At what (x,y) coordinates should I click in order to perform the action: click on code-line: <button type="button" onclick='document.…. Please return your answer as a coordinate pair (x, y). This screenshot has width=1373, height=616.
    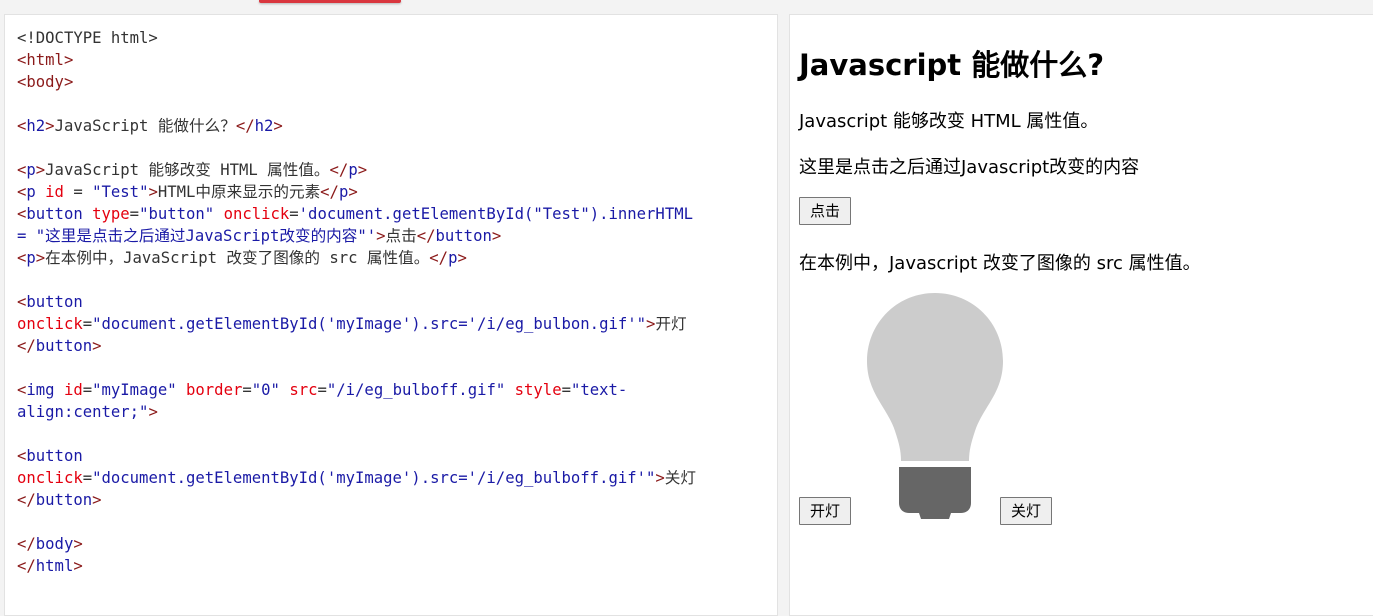
    Looking at the image, I should click on (356, 214).